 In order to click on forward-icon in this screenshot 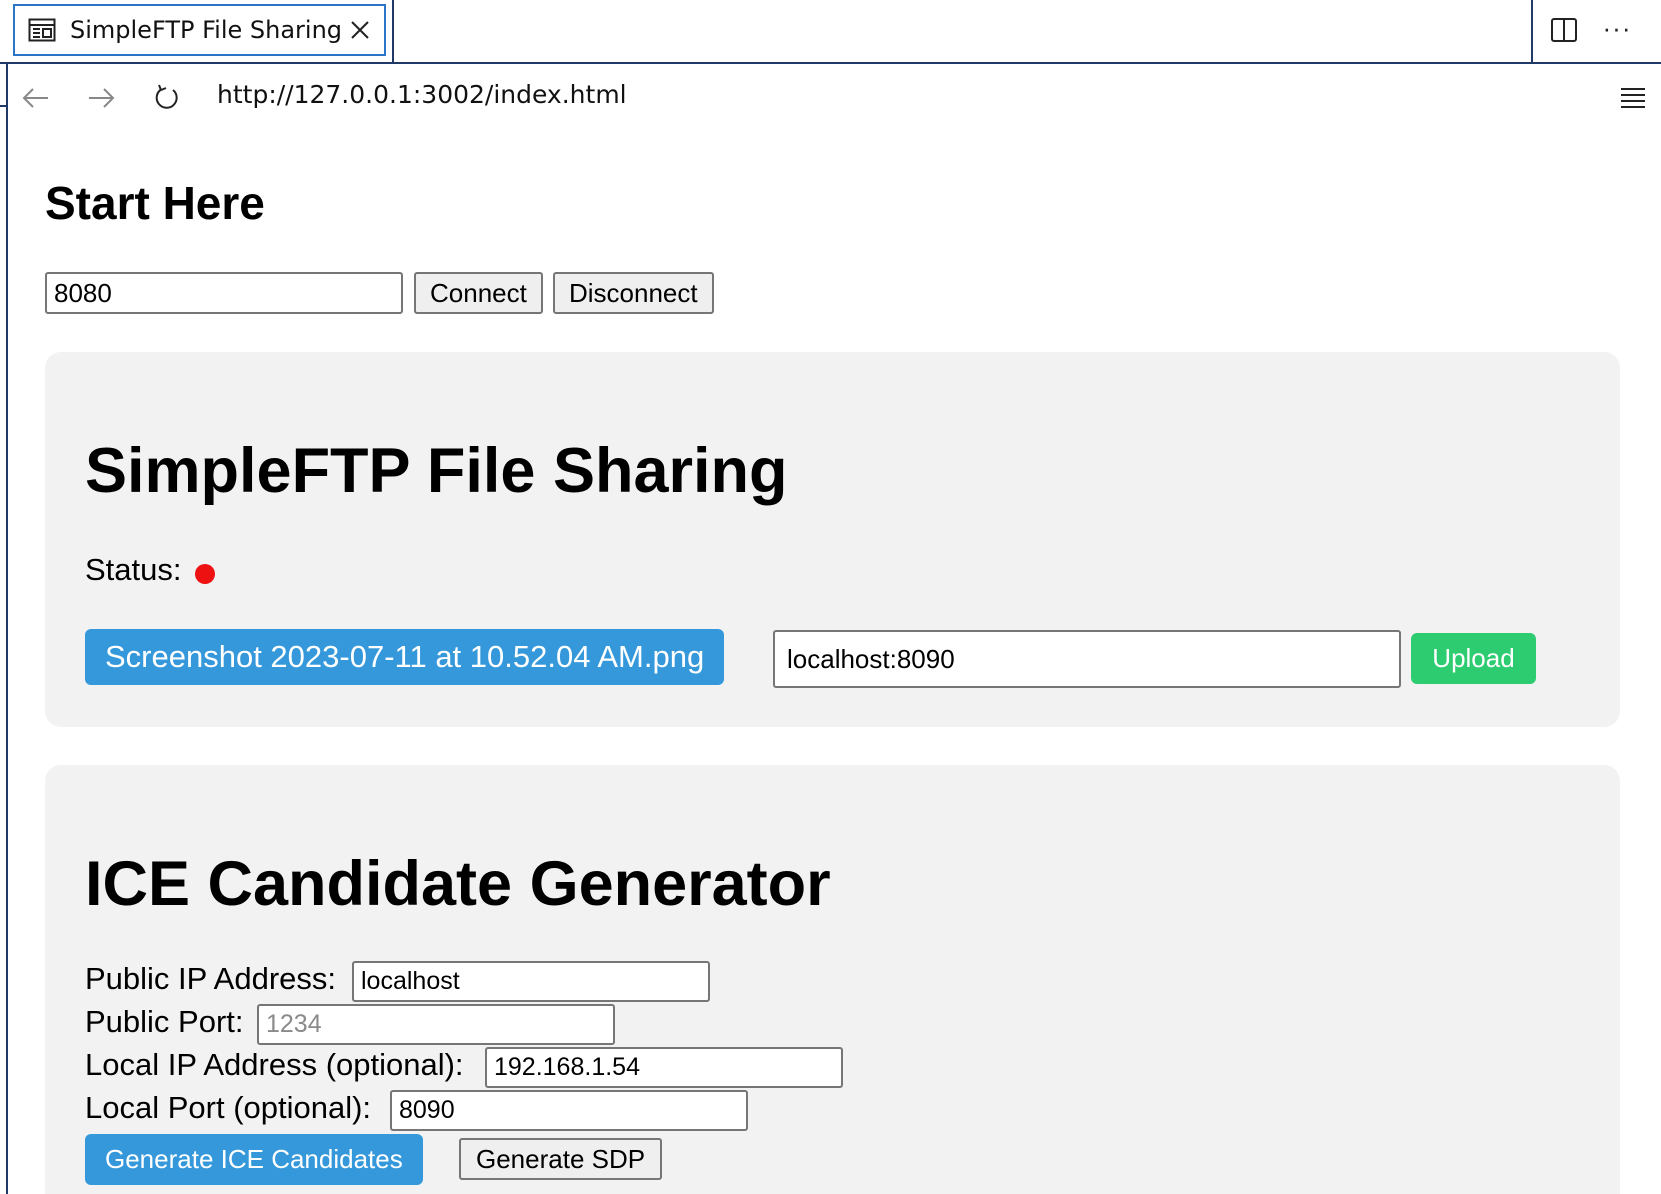, I will do `click(101, 98)`.